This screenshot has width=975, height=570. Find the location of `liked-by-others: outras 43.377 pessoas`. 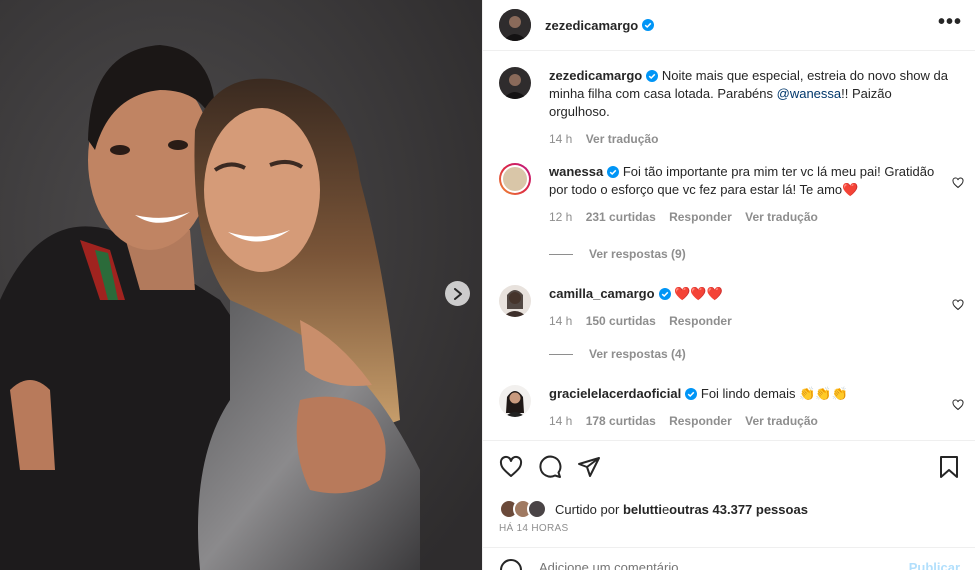

liked-by-others: outras 43.377 pessoas is located at coordinates (738, 509).